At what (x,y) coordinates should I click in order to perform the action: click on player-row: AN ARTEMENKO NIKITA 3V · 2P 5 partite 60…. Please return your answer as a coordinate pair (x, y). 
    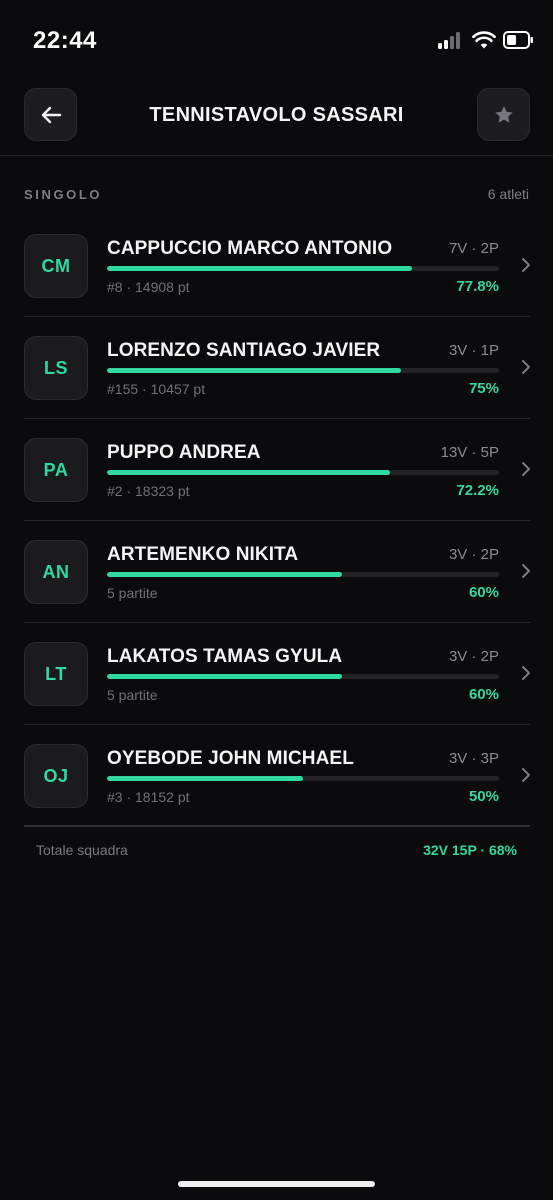
    Looking at the image, I should click on (277, 572).